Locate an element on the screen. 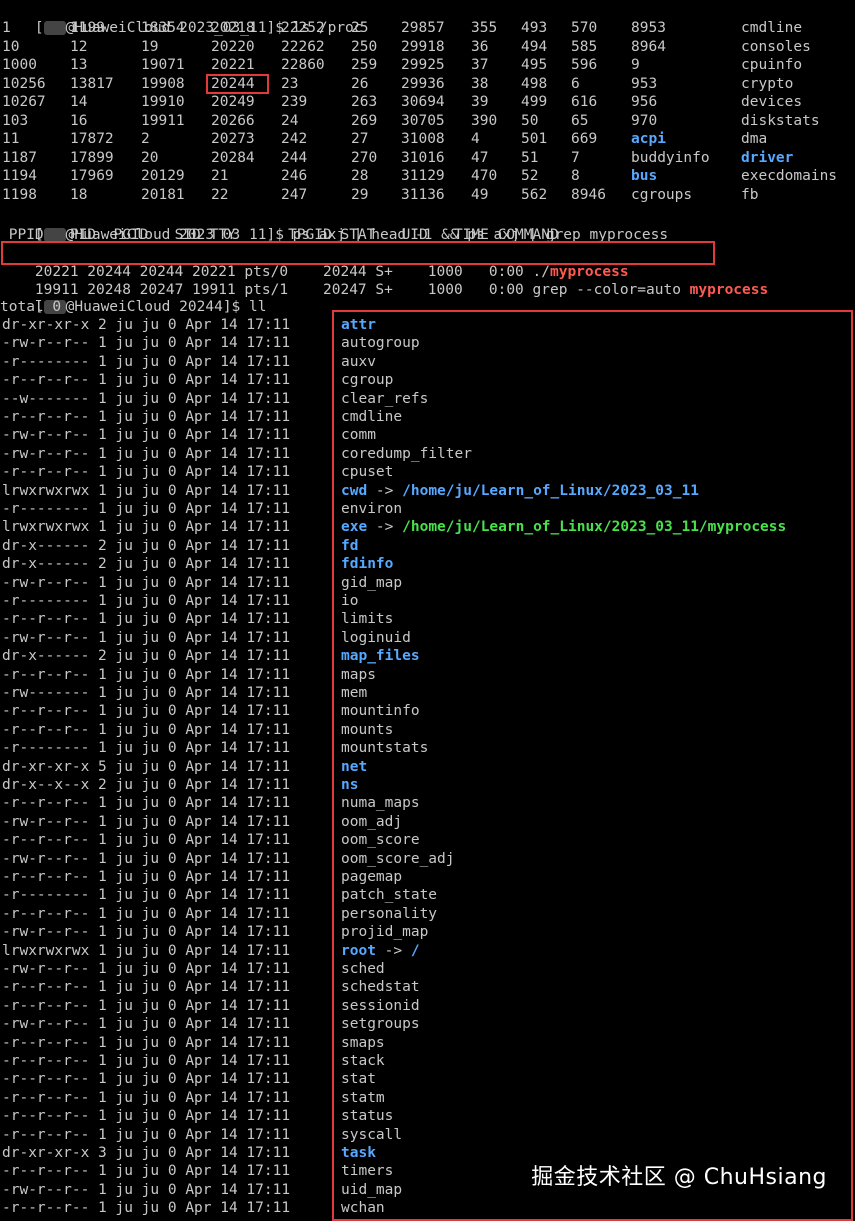 The height and width of the screenshot is (1221, 855). proc-entry: 270 is located at coordinates (364, 157).